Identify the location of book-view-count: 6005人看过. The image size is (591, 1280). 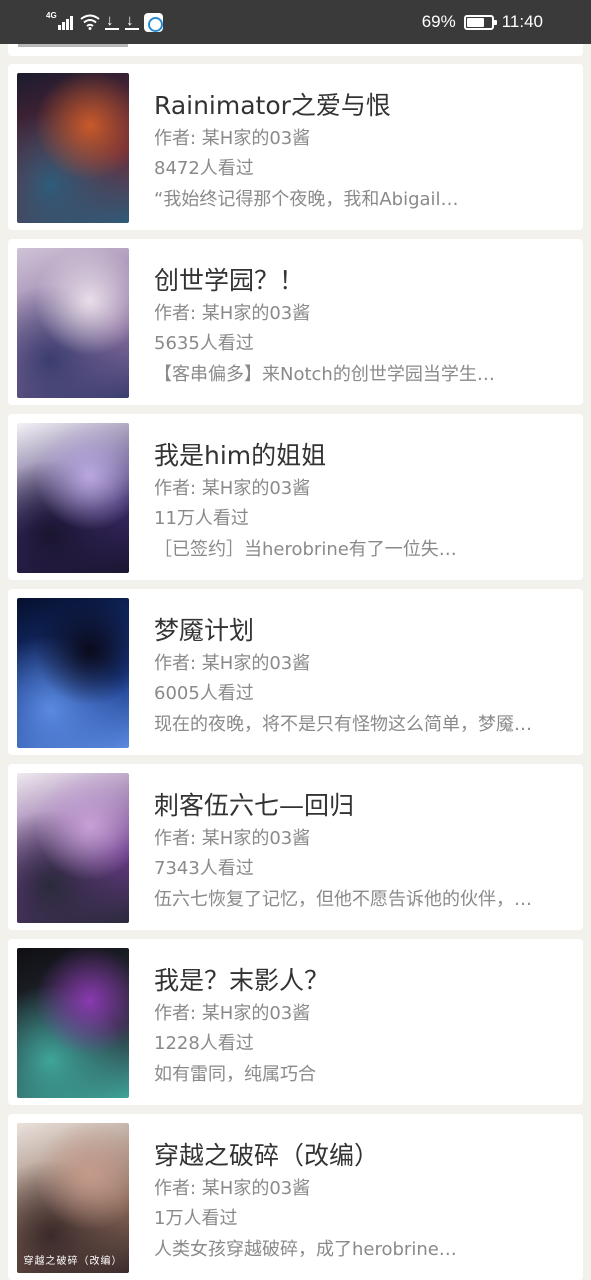
(204, 693).